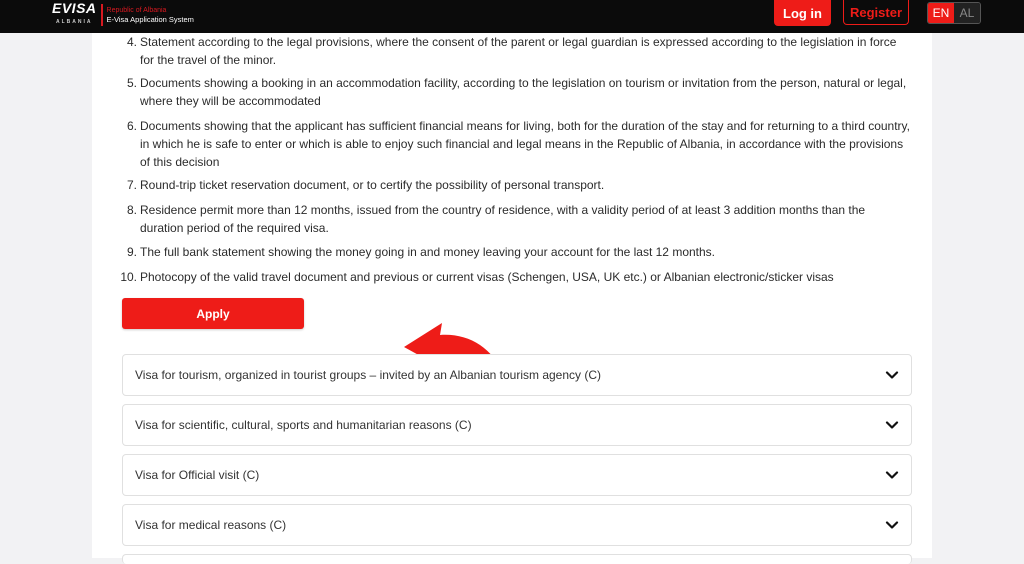 This screenshot has width=1024, height=564. Describe the element at coordinates (131, 252) in the screenshot. I see `list-item-number: 9.` at that location.